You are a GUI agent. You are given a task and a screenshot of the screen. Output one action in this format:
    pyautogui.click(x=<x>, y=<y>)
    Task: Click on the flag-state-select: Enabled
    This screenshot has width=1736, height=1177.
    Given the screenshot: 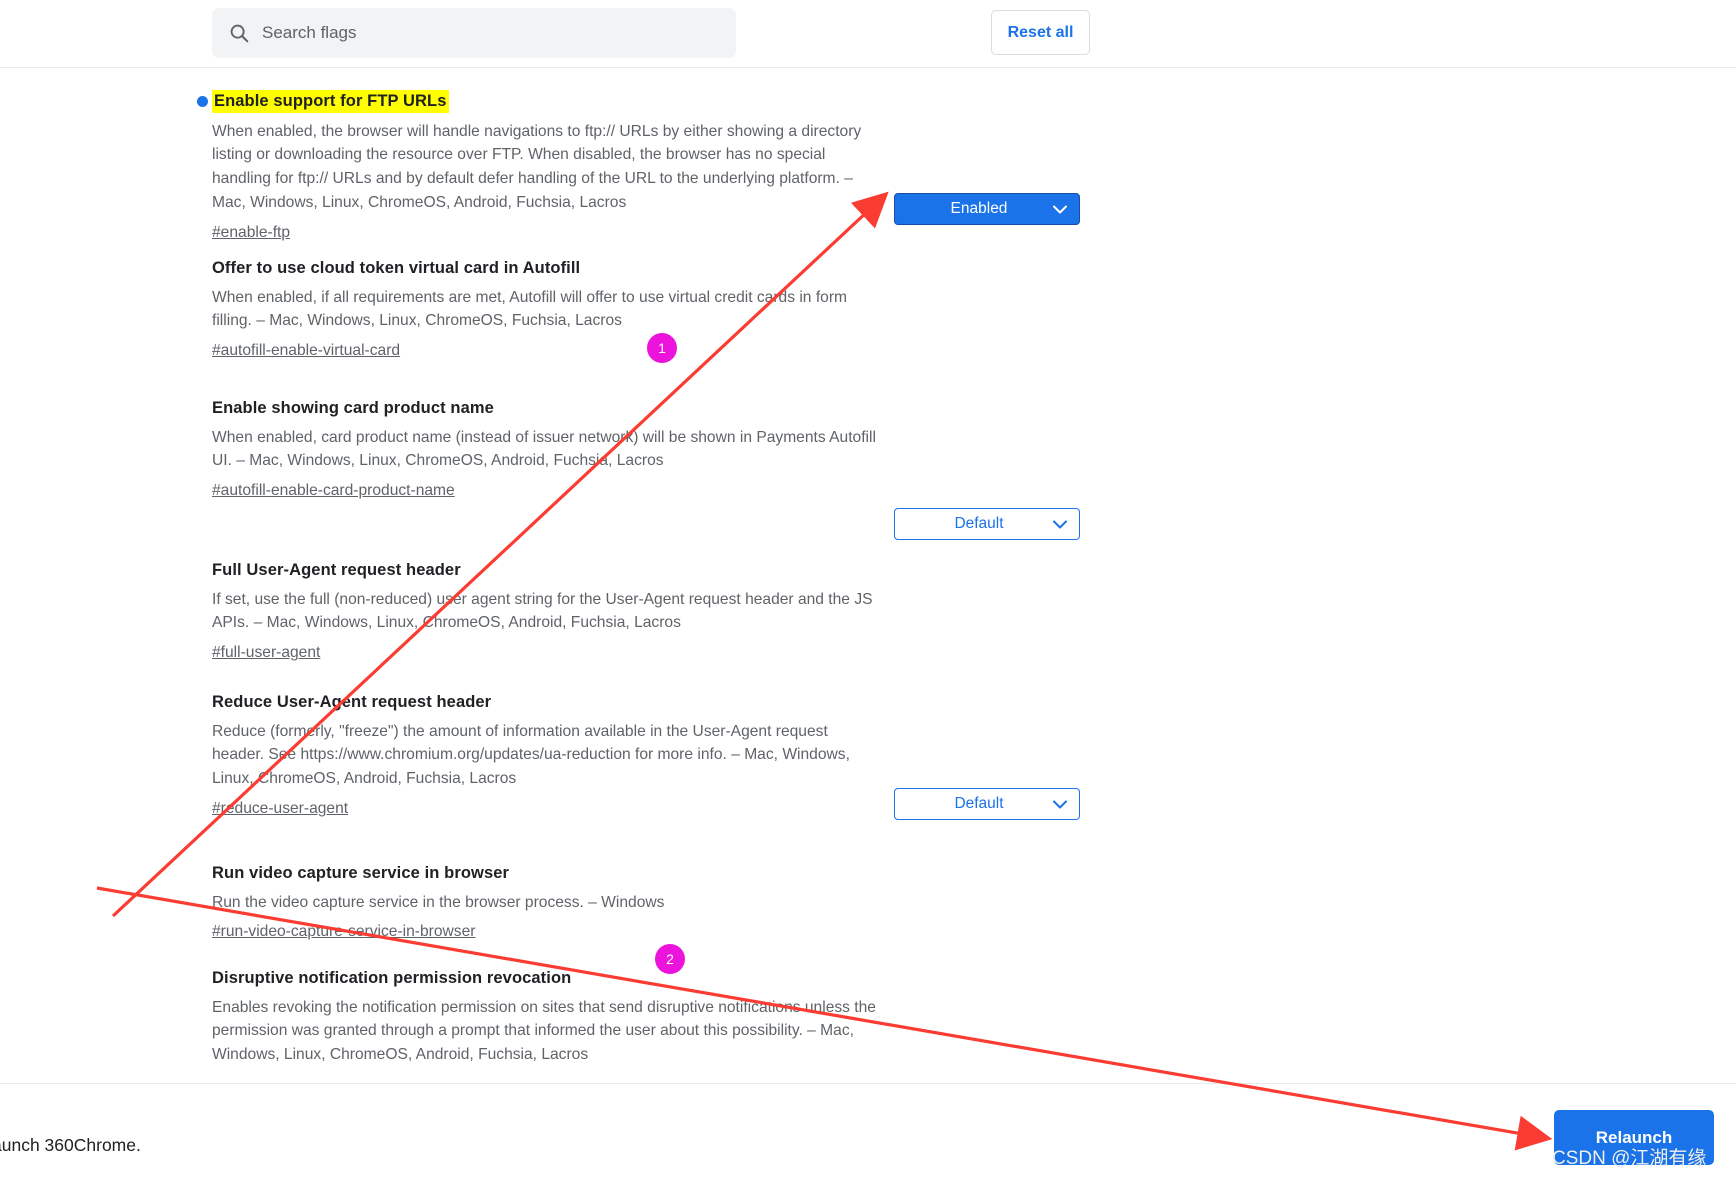 What is the action you would take?
    pyautogui.click(x=987, y=209)
    